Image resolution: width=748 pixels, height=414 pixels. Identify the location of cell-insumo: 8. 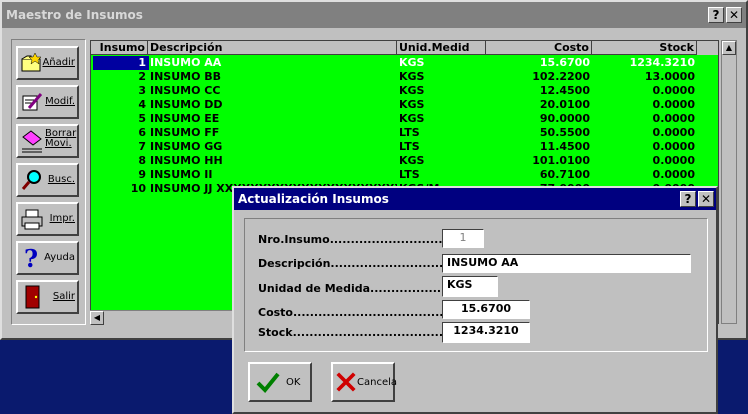
(142, 160).